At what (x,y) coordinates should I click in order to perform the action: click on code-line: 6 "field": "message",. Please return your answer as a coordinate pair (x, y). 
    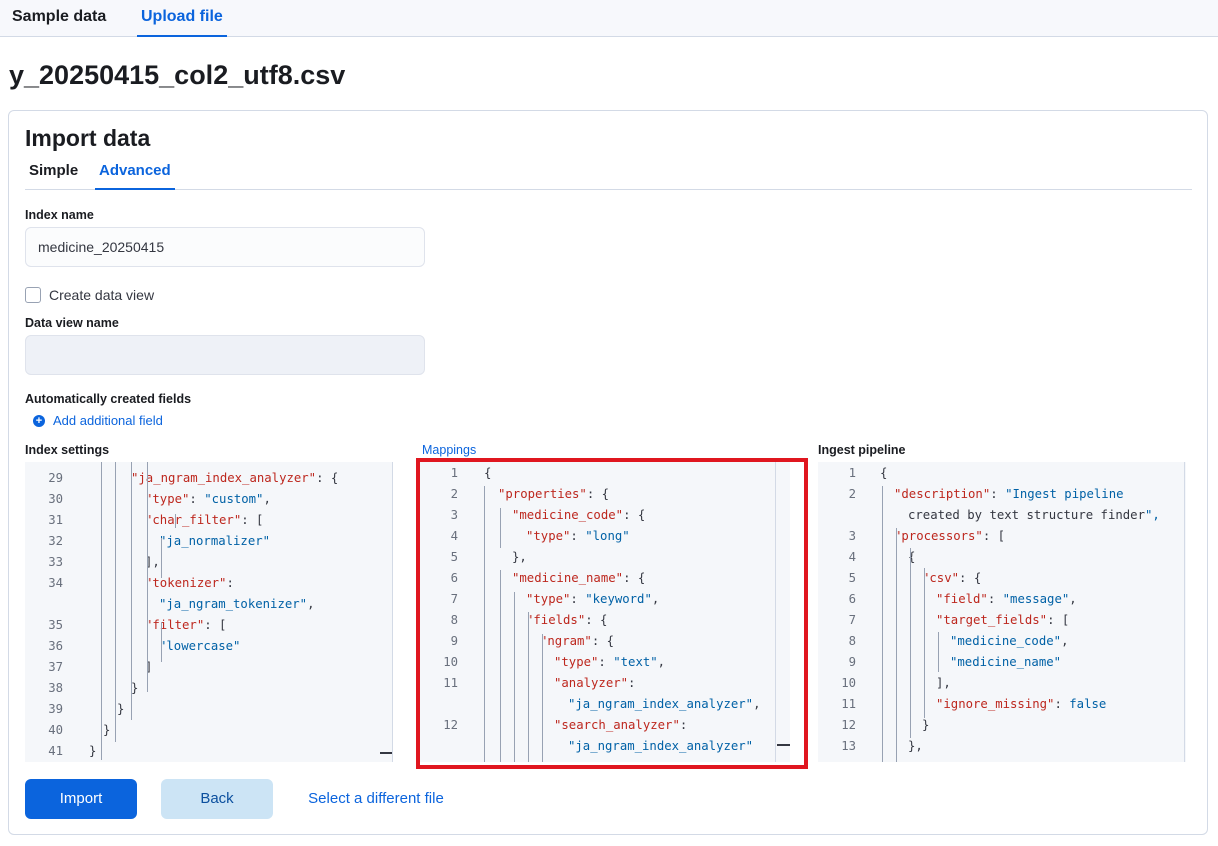
    Looking at the image, I should click on (1002, 599).